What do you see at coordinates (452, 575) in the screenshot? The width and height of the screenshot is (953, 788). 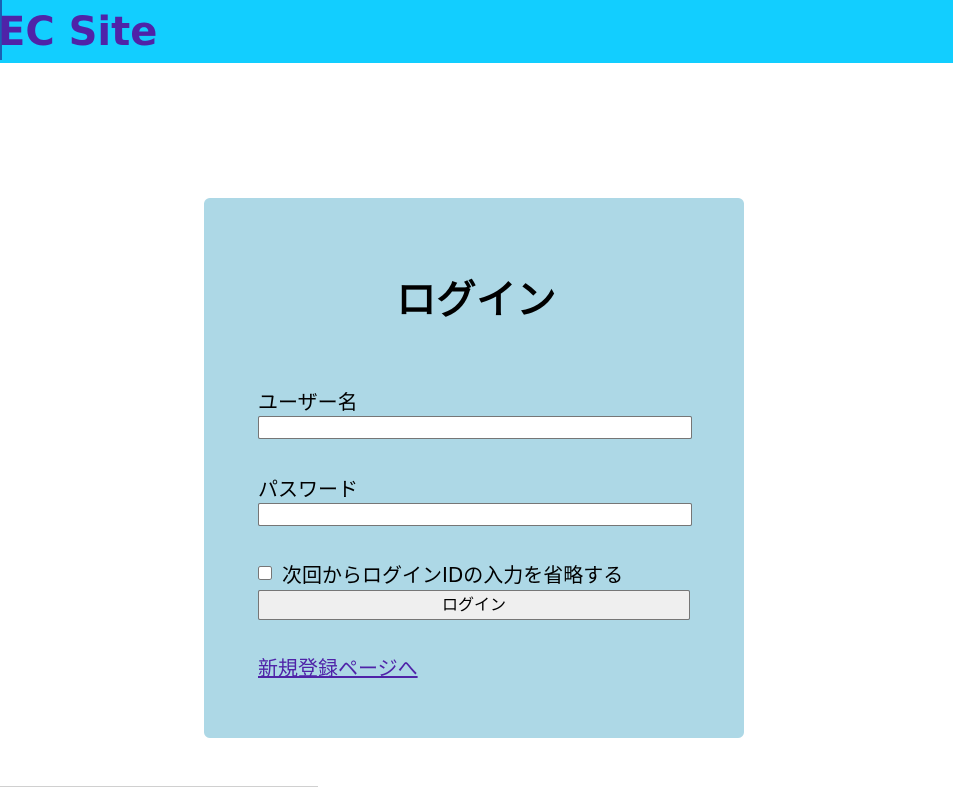 I see `remember-label: 次回からログインIDの入力を省略する` at bounding box center [452, 575].